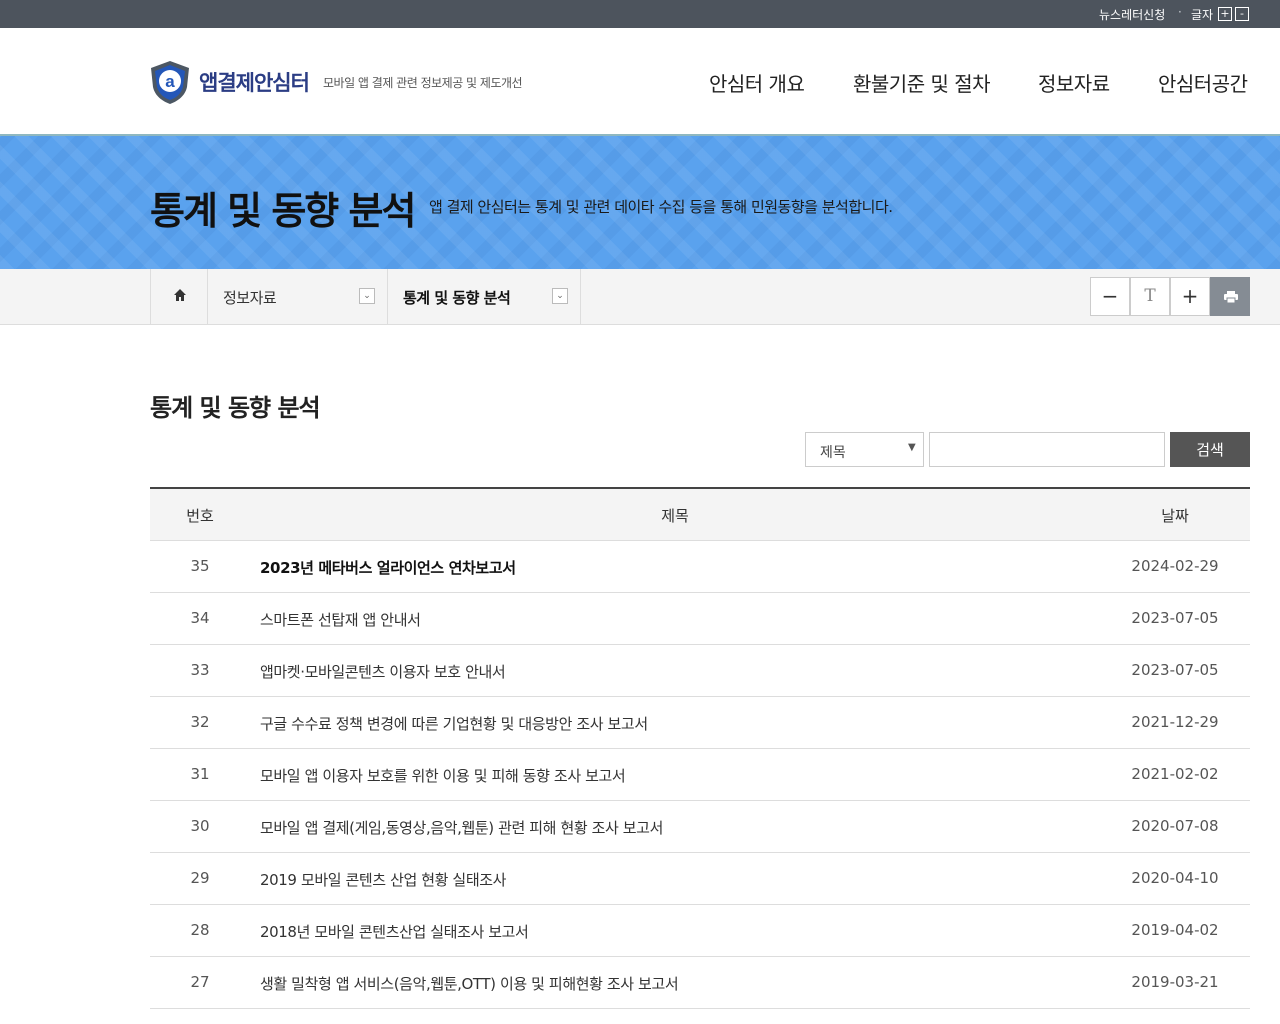 The height and width of the screenshot is (1024, 1280). What do you see at coordinates (700, 515) in the screenshot?
I see `table-header: 번호 제목 날짜` at bounding box center [700, 515].